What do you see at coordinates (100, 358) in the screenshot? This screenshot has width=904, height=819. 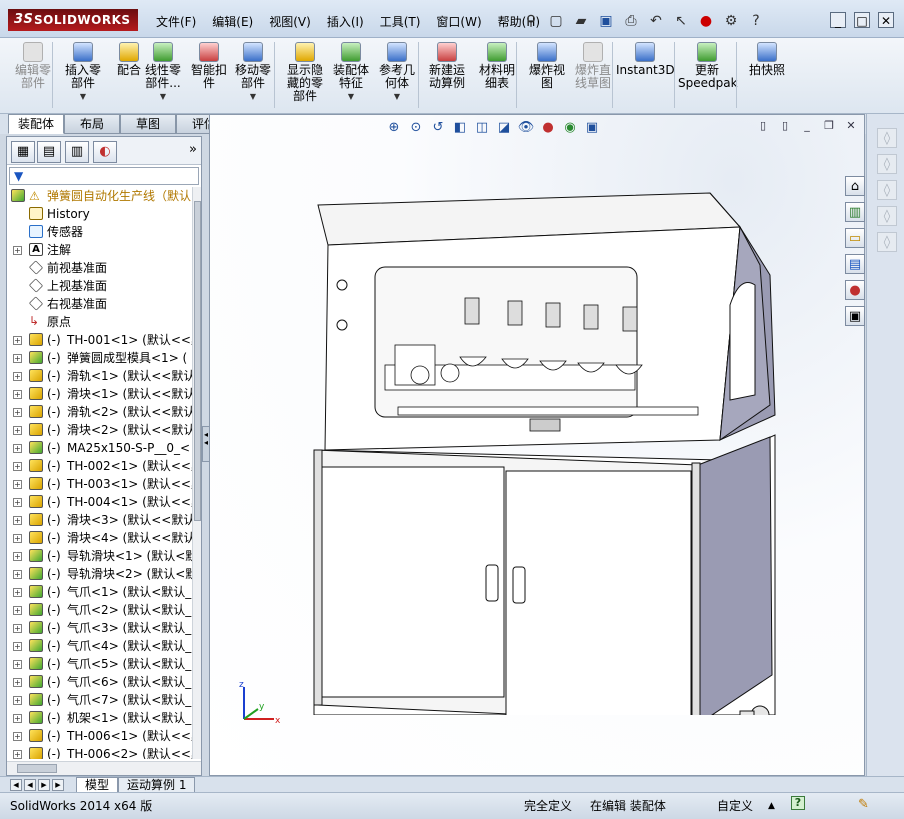 I see `tree-item: + (-) 弹簧圆成型模具<1> (` at bounding box center [100, 358].